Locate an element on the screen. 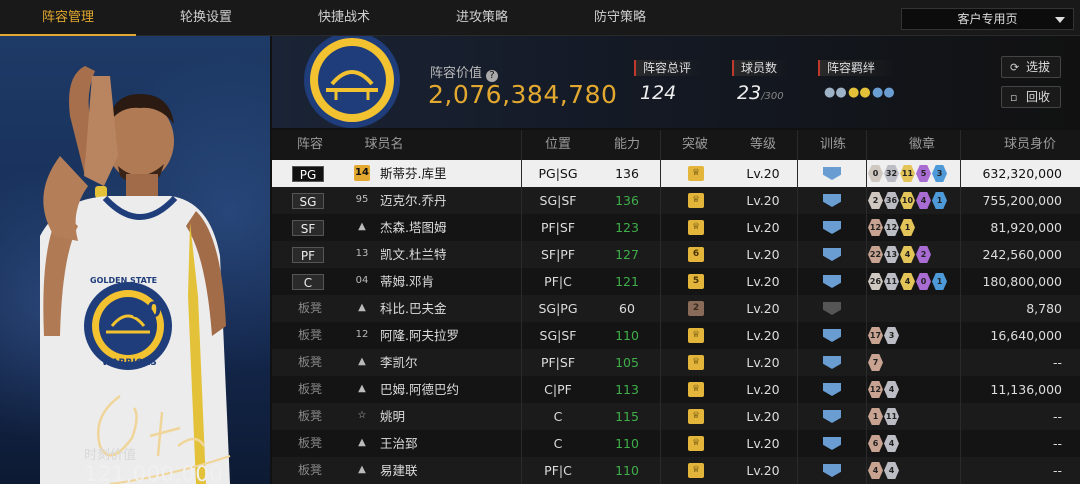 This screenshot has height=484, width=1080. table-row: 板凳 ☆ 姚明 C 115 ♕ Lv.20 1 11 -- is located at coordinates (676, 416).